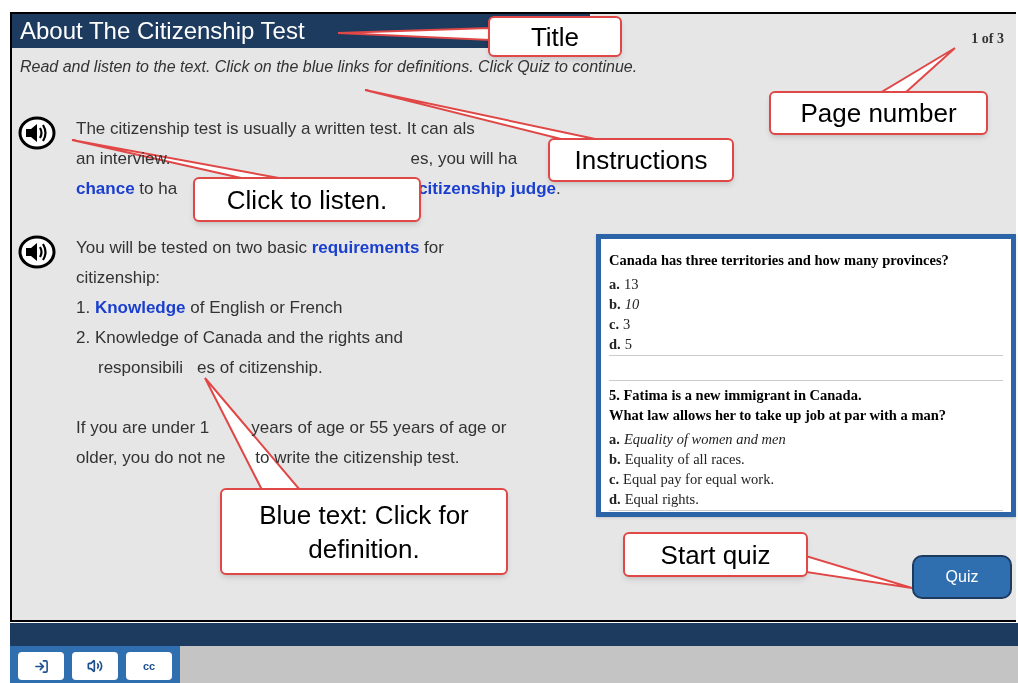 The width and height of the screenshot is (1018, 683). I want to click on option-text: Equality of all races., so click(684, 459).